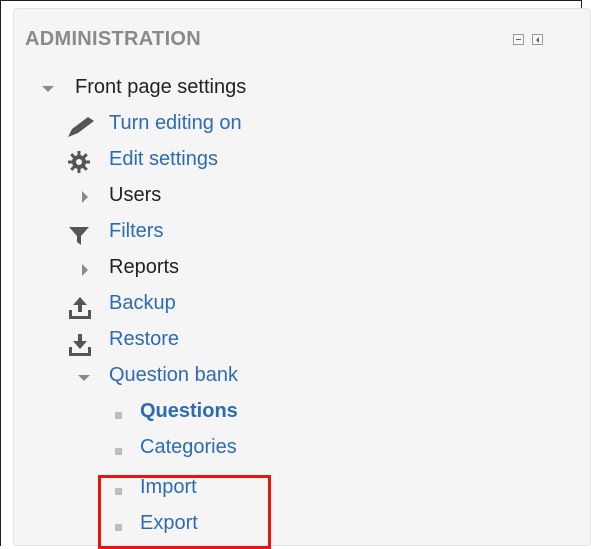 Image resolution: width=591 pixels, height=549 pixels. What do you see at coordinates (142, 303) in the screenshot?
I see `nav-backup-label: Backup` at bounding box center [142, 303].